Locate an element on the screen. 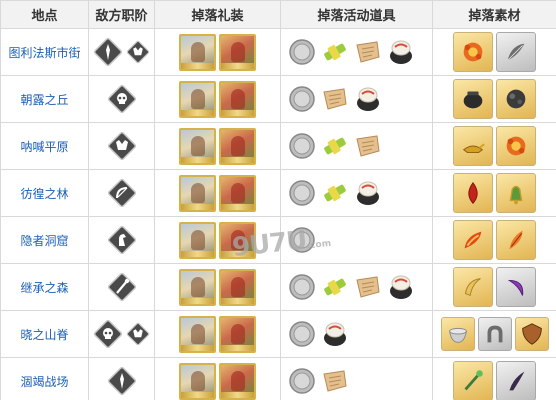  header-enemy-class: 敌方职阶 is located at coordinates (121, 14).